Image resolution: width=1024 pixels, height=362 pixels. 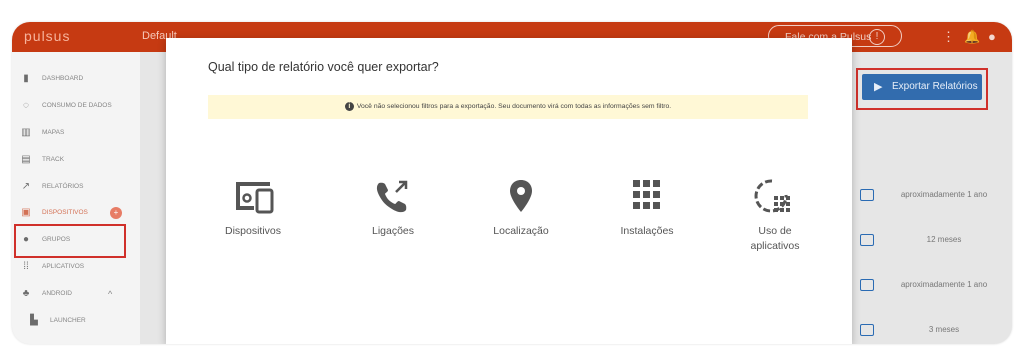 I want to click on option-label: Localização, so click(x=521, y=231).